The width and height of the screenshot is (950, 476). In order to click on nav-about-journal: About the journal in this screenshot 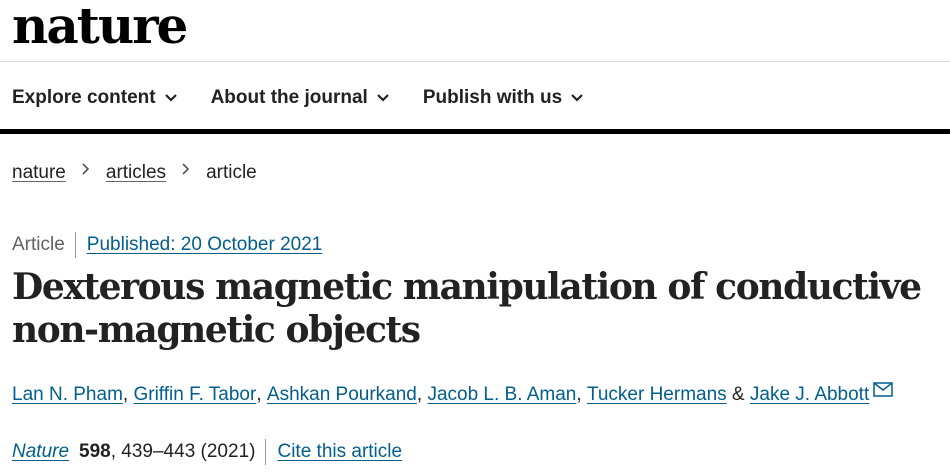, I will do `click(300, 98)`.